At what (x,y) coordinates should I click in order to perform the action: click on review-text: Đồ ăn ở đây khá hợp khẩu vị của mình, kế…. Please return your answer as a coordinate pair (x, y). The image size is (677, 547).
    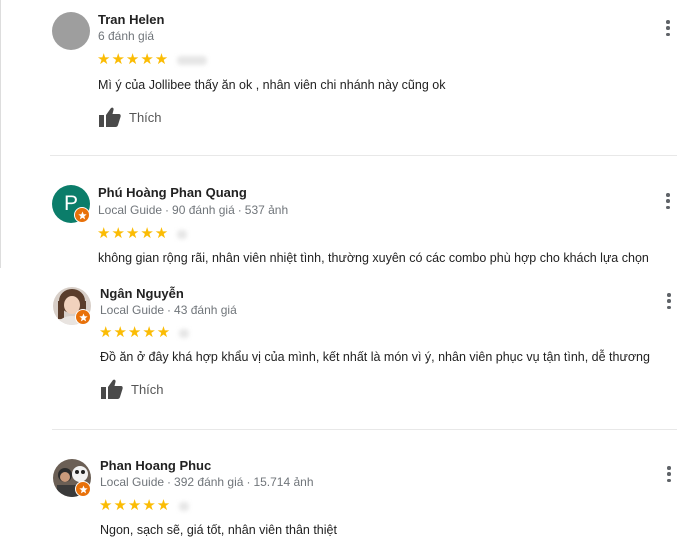
    Looking at the image, I should click on (375, 357).